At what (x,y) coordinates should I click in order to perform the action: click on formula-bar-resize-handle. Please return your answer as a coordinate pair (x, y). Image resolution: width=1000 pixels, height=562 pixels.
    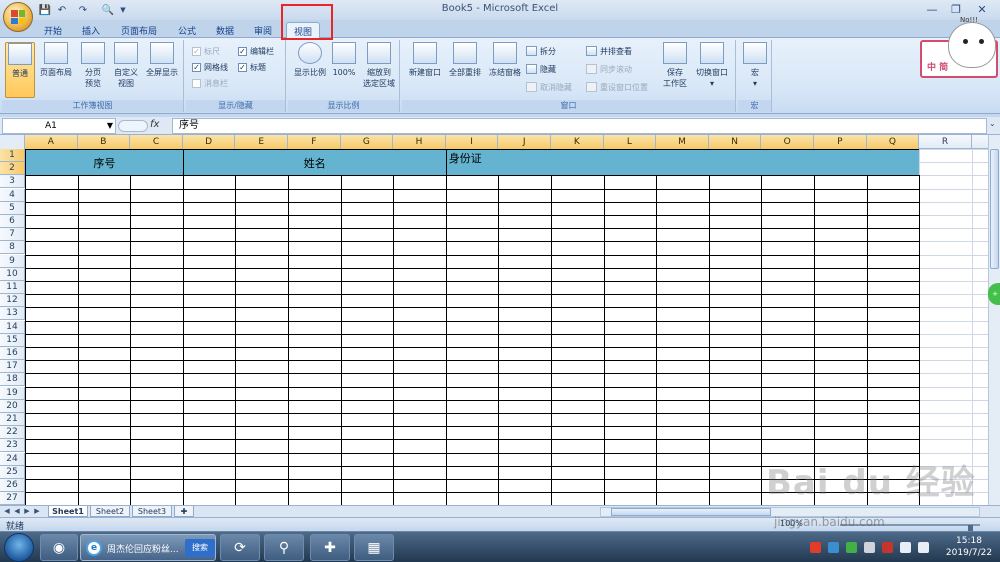
    Looking at the image, I should click on (133, 126).